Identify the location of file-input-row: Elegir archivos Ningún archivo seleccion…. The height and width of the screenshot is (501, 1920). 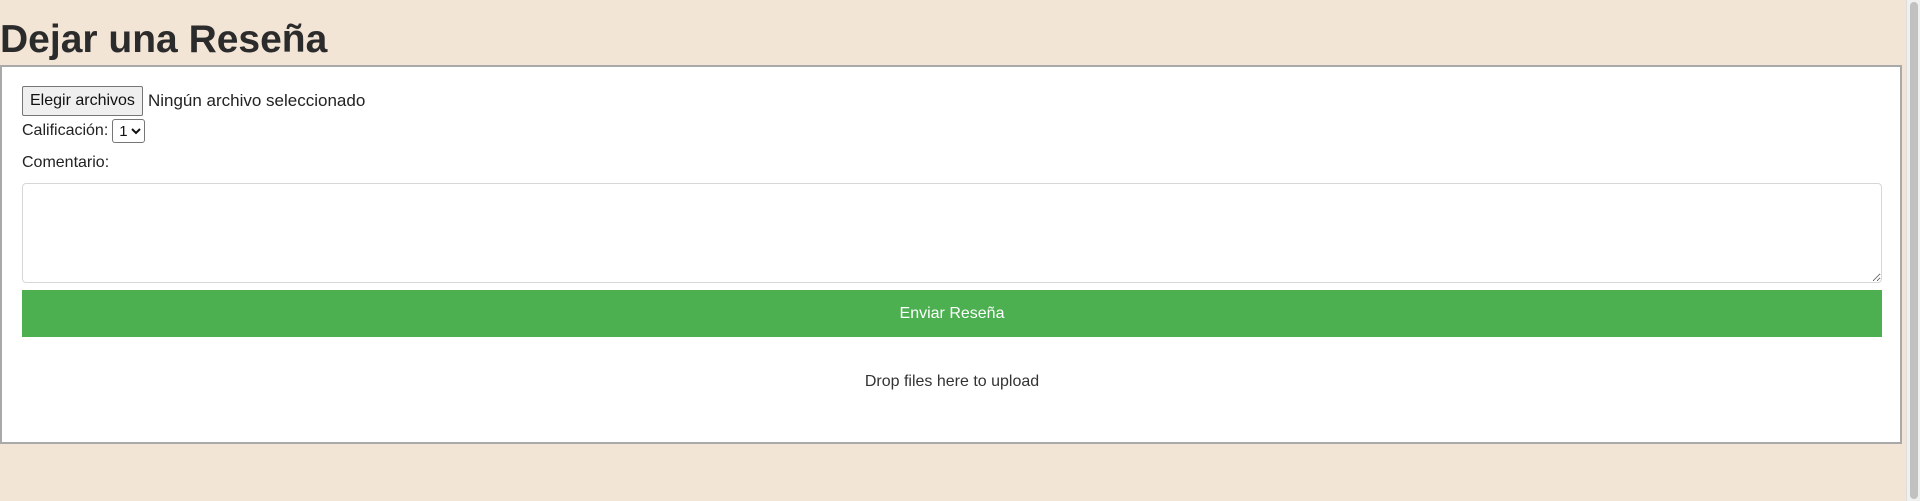
(193, 101).